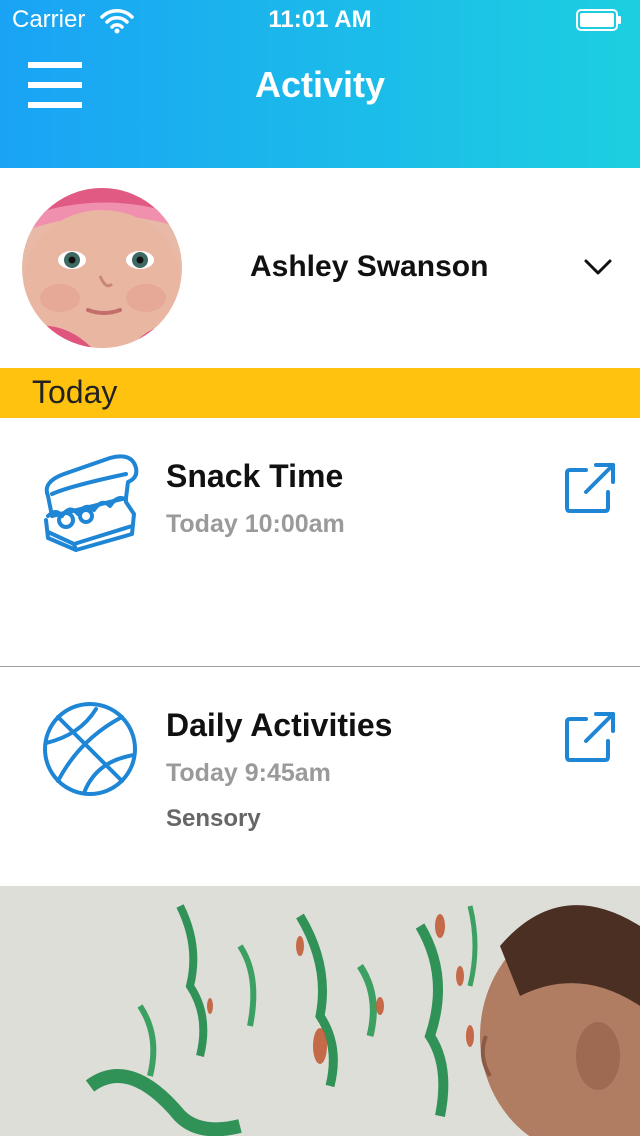 This screenshot has width=640, height=1136. What do you see at coordinates (213, 818) in the screenshot?
I see `activity-category: Sensory` at bounding box center [213, 818].